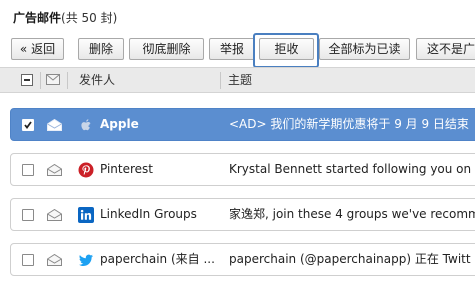  I want to click on permanent-delete-button: 彻底删除, so click(166, 49).